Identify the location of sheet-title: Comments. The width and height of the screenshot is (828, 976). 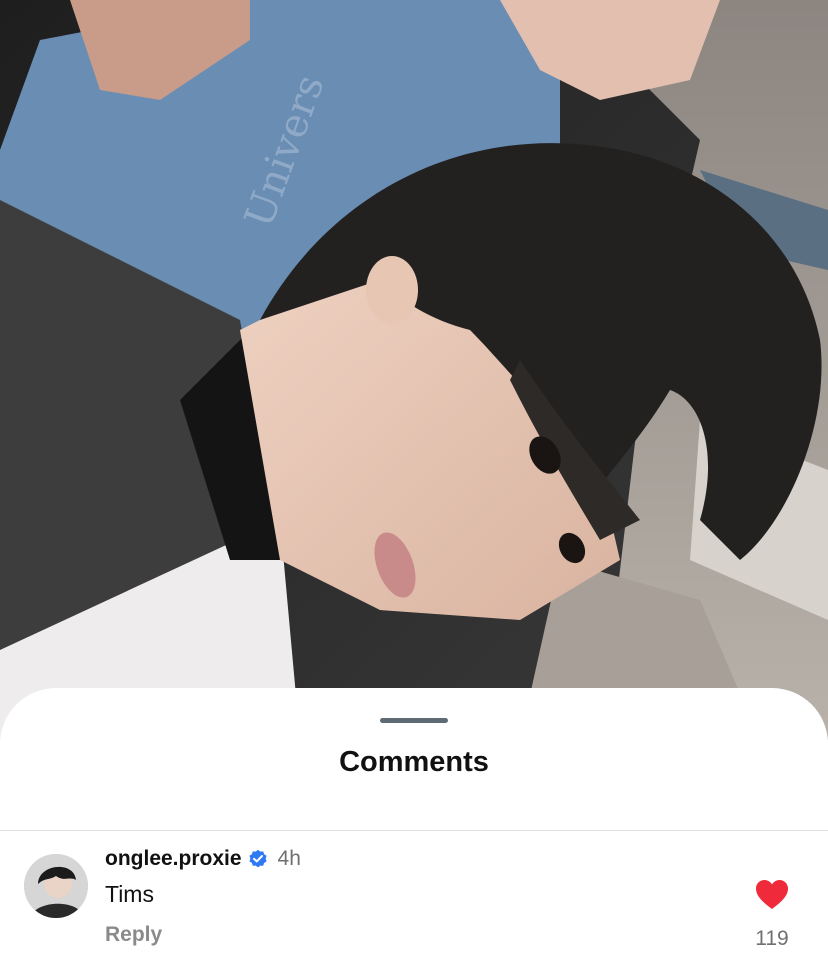
(414, 762).